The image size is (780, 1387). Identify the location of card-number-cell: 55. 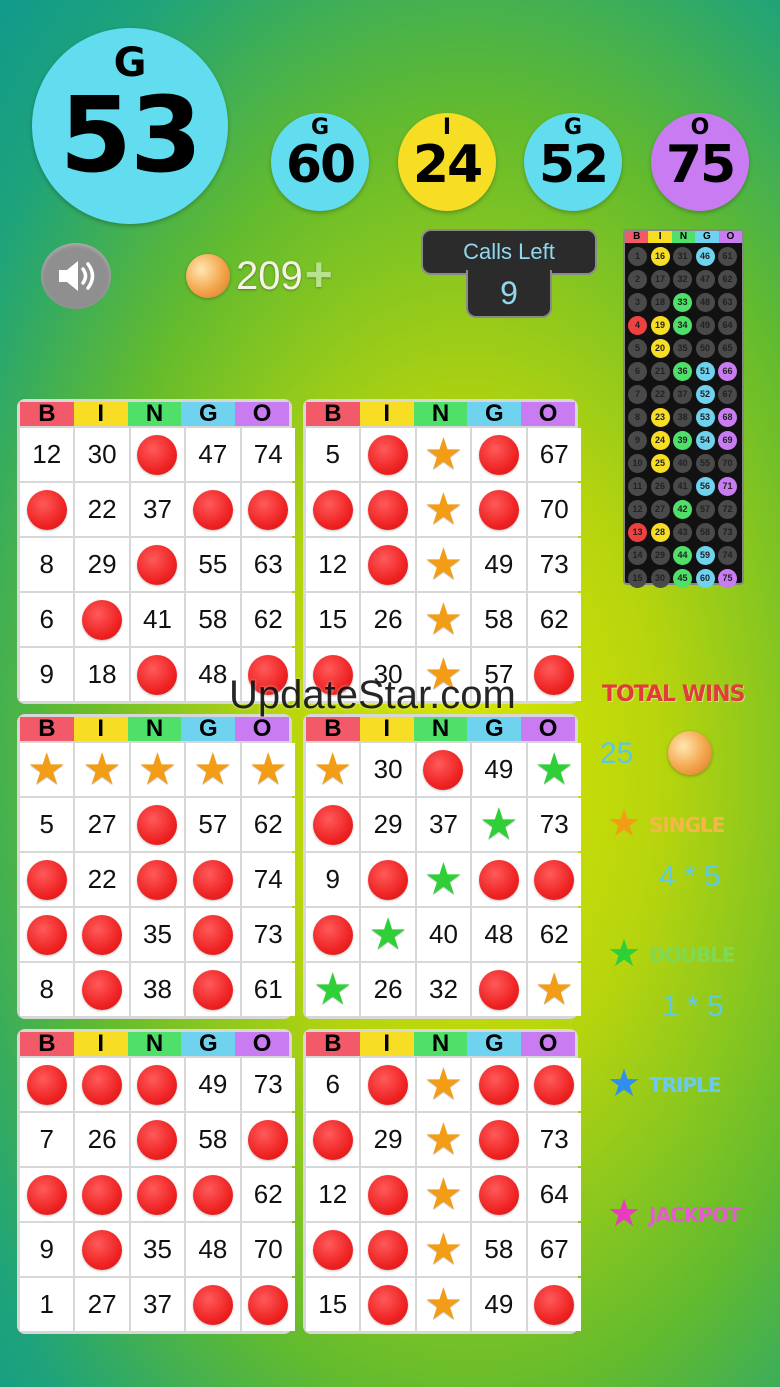
(213, 564).